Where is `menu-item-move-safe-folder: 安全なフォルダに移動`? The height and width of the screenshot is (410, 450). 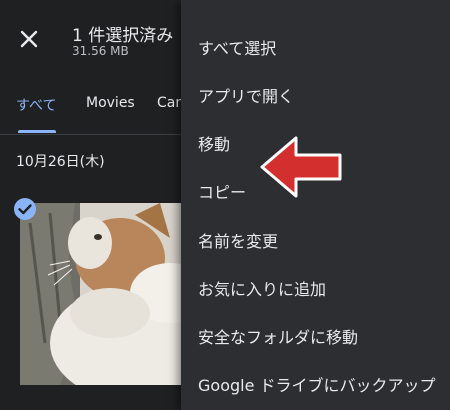
menu-item-move-safe-folder: 安全なフォルダに移動 is located at coordinates (315, 336).